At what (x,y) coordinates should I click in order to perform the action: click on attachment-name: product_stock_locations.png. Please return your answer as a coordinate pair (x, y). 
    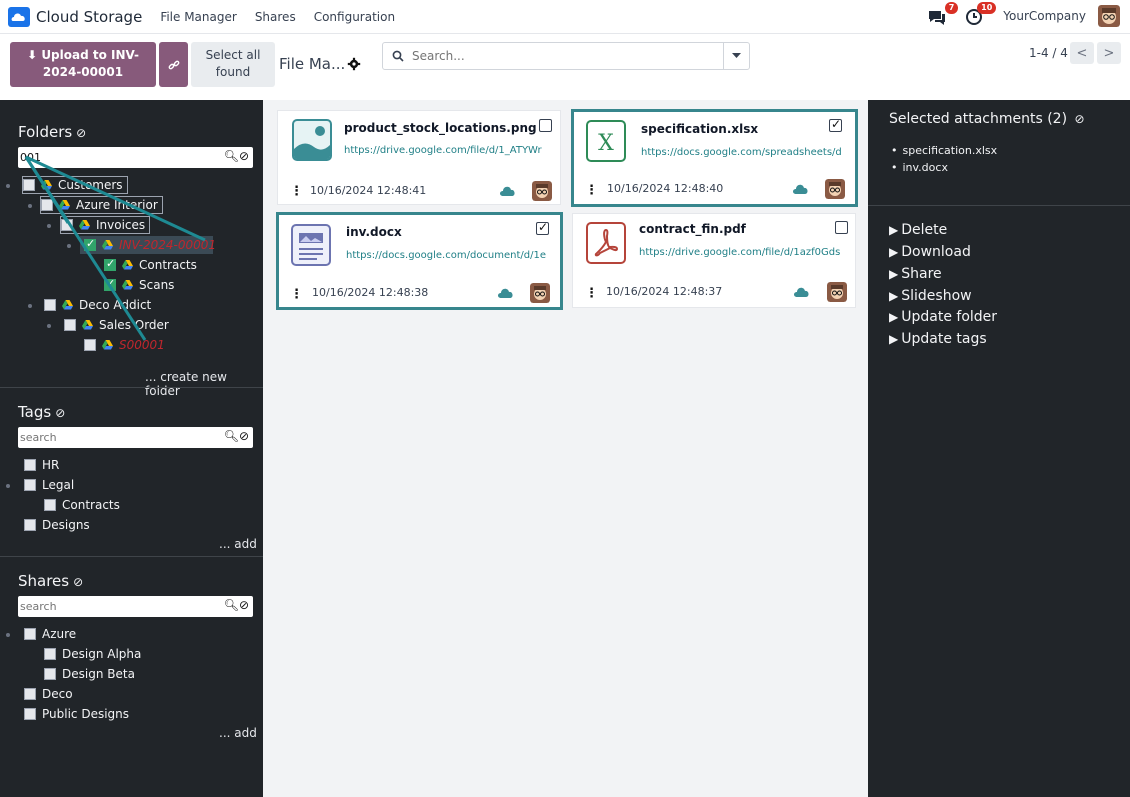
    Looking at the image, I should click on (440, 128).